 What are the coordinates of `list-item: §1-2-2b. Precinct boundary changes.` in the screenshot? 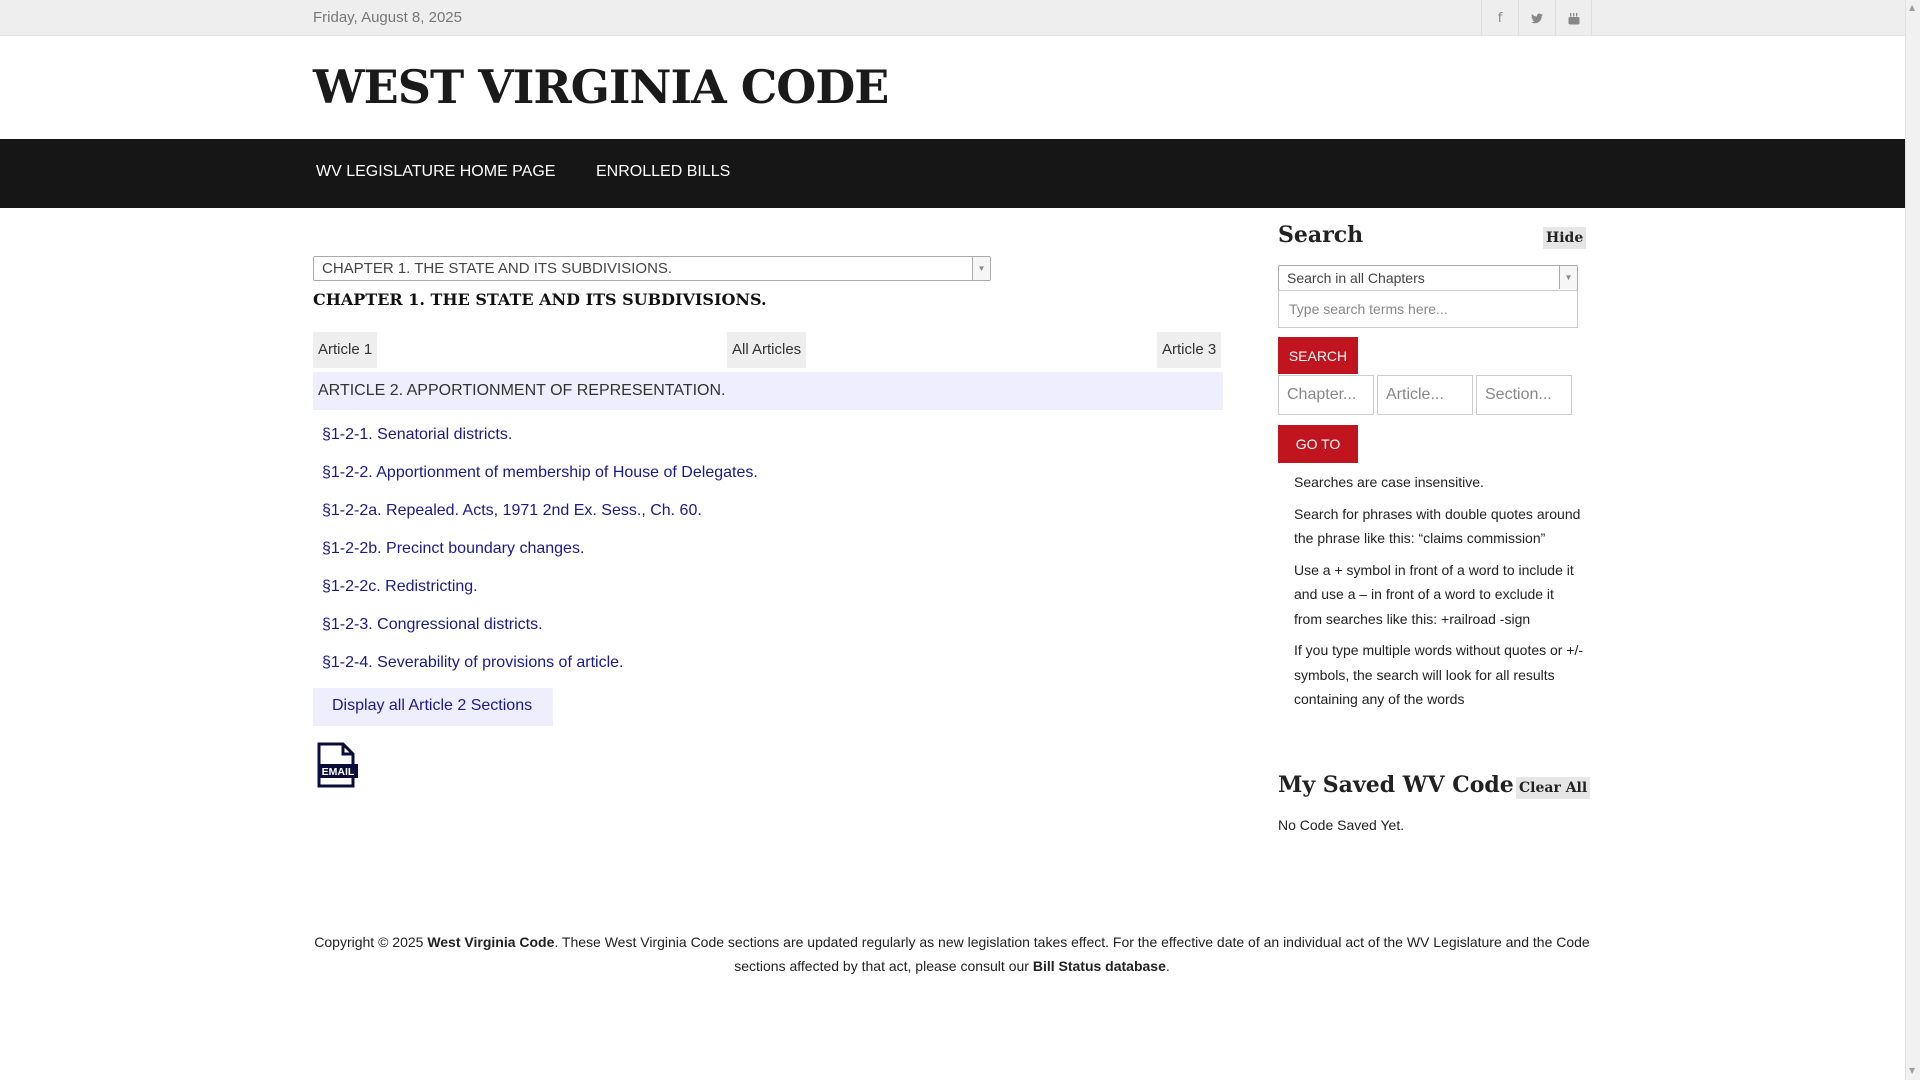 It's located at (540, 559).